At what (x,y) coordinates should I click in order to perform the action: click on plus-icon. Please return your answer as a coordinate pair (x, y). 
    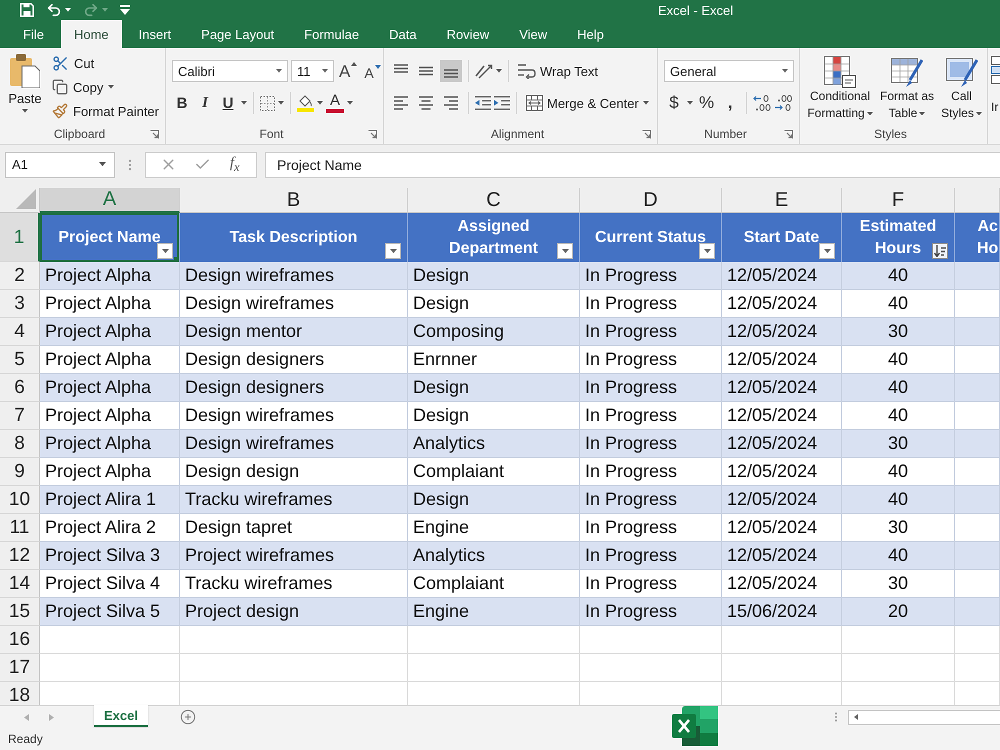
    Looking at the image, I should click on (188, 717).